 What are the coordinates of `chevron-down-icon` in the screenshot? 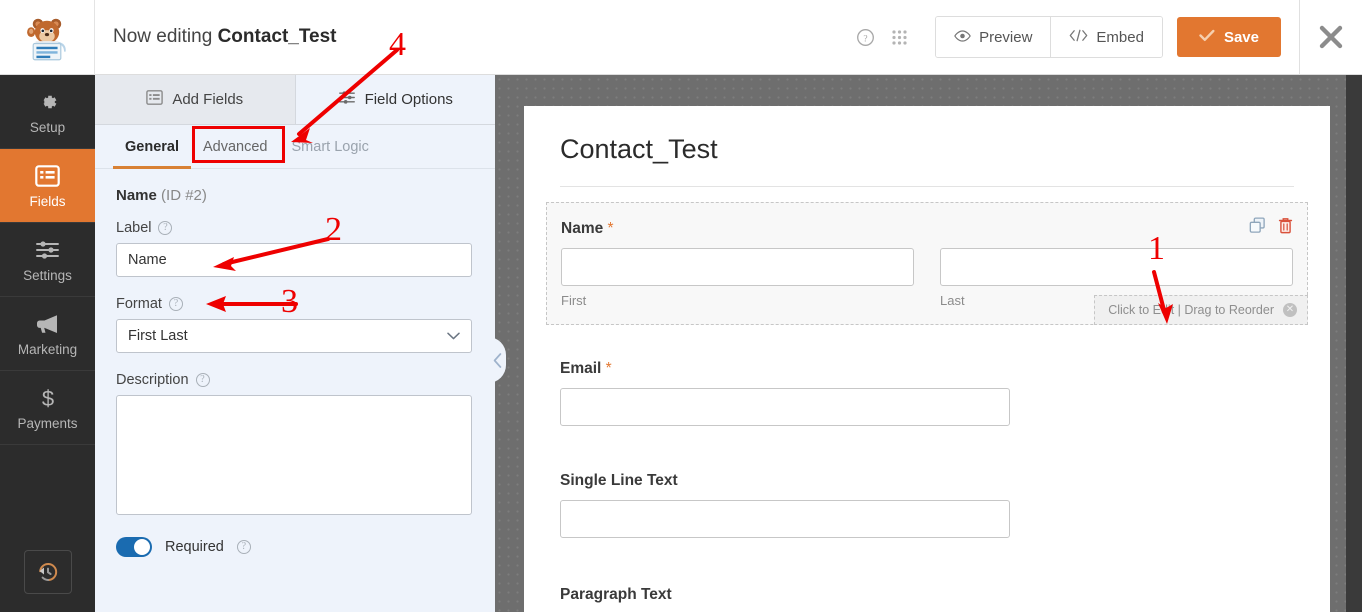 It's located at (453, 336).